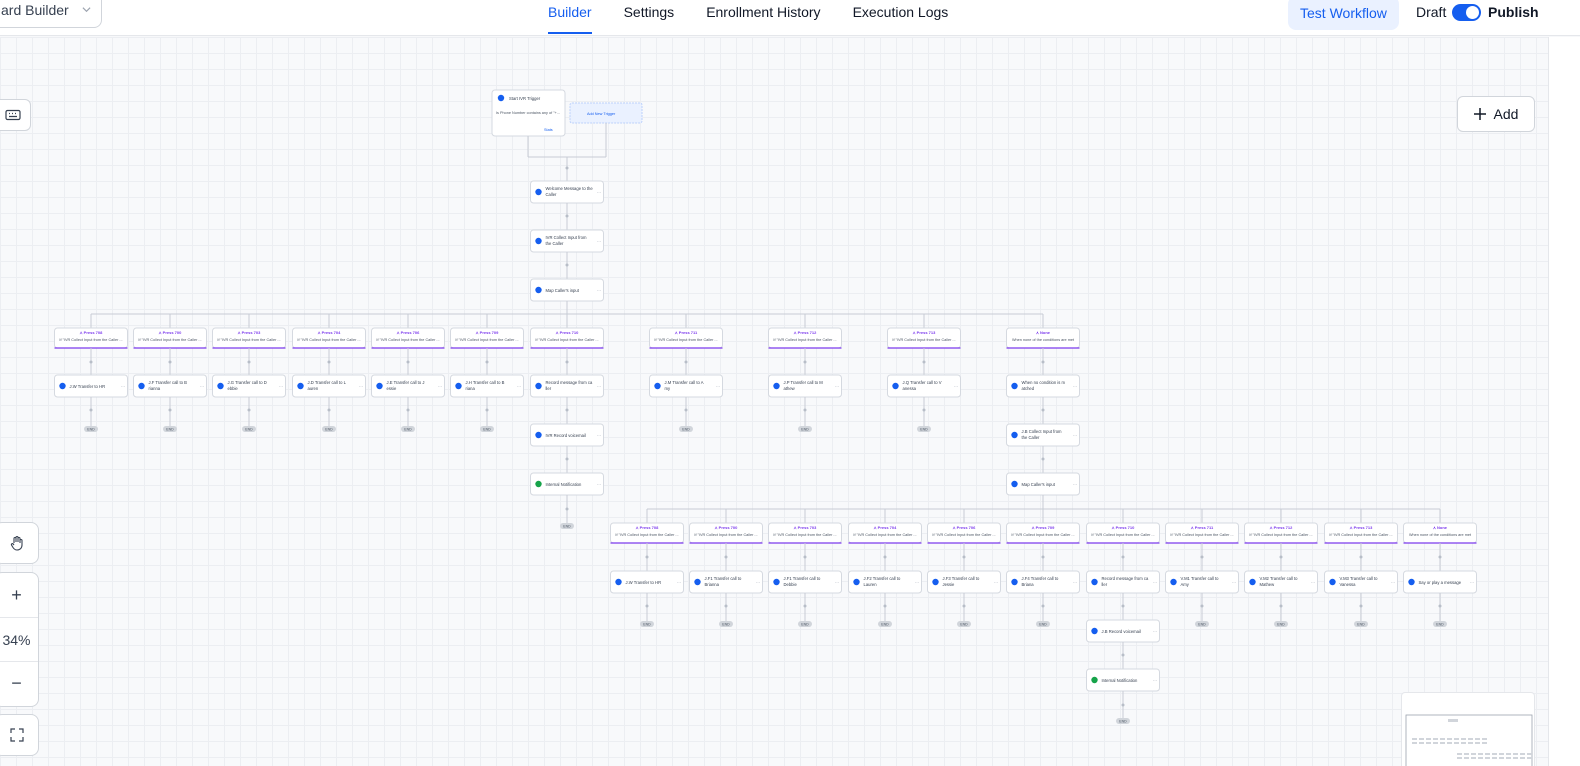  What do you see at coordinates (19, 543) in the screenshot?
I see `pan-tool-button` at bounding box center [19, 543].